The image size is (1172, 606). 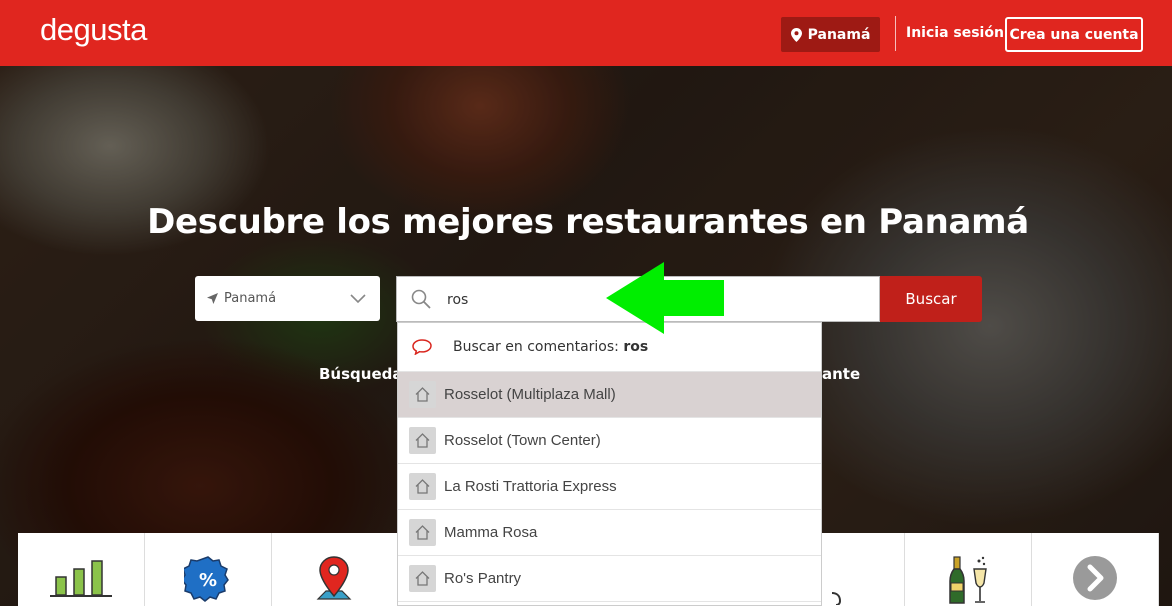 I want to click on search-button: Buscar, so click(x=931, y=299).